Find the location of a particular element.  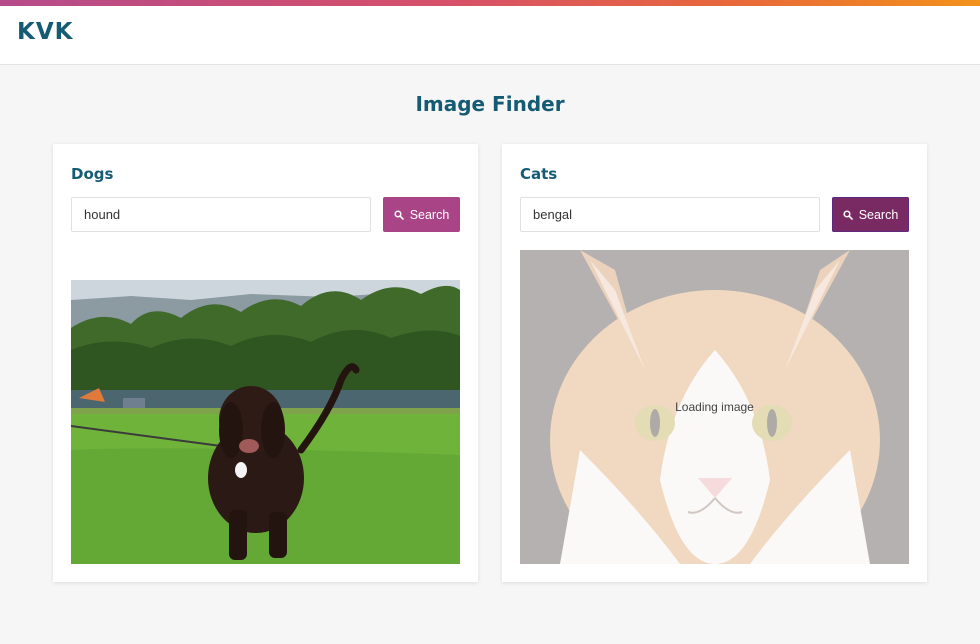

kvk-logo: KVK is located at coordinates (45, 32).